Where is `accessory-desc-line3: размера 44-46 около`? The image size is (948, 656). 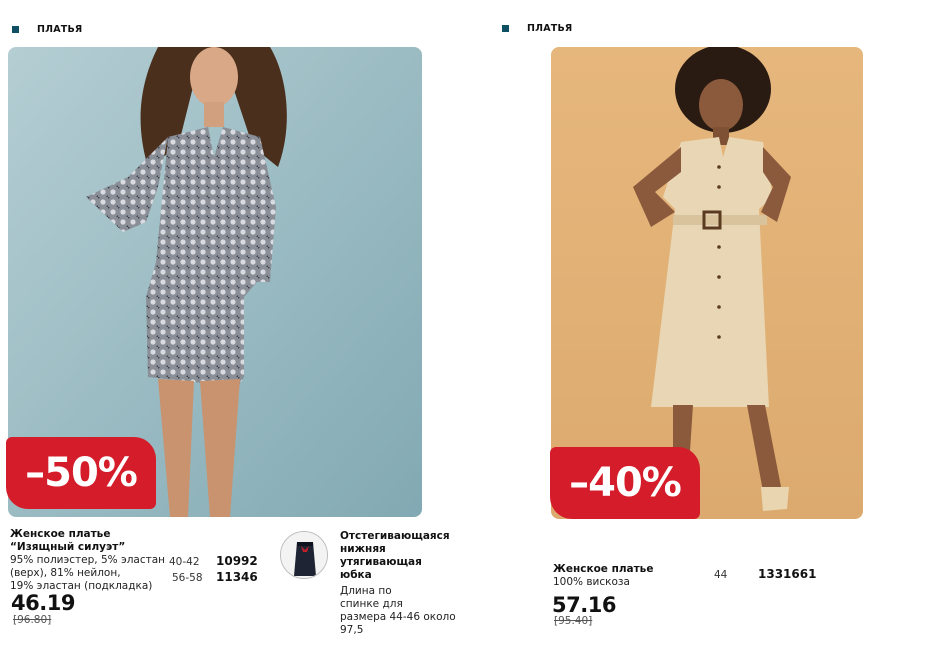 accessory-desc-line3: размера 44-46 около is located at coordinates (398, 617).